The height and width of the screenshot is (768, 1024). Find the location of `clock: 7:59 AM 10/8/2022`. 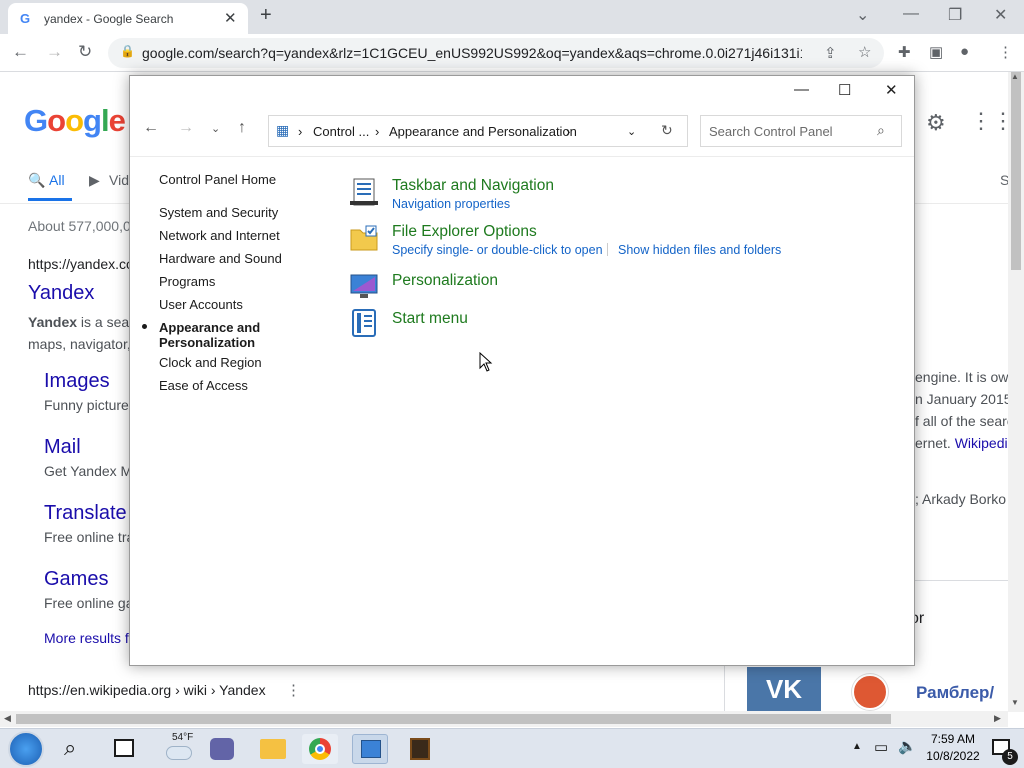

clock: 7:59 AM 10/8/2022 is located at coordinates (953, 747).